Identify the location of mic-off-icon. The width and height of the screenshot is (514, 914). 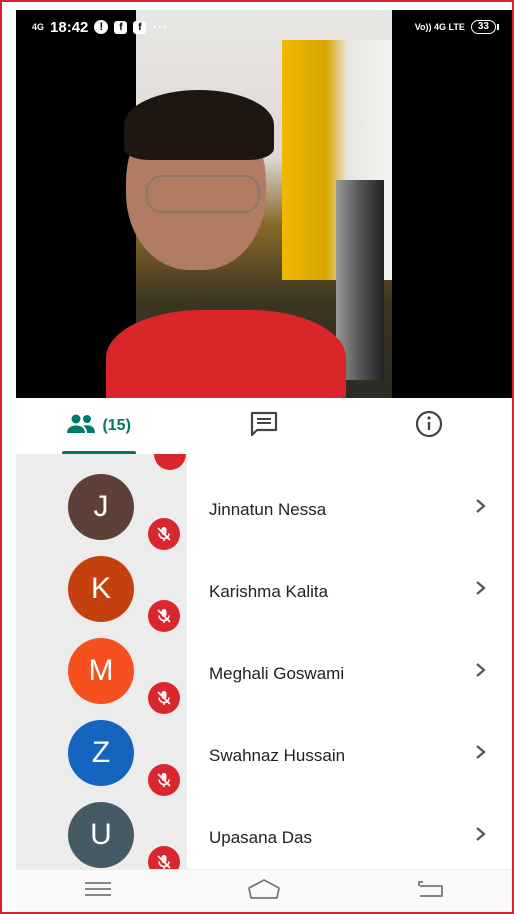
(164, 857).